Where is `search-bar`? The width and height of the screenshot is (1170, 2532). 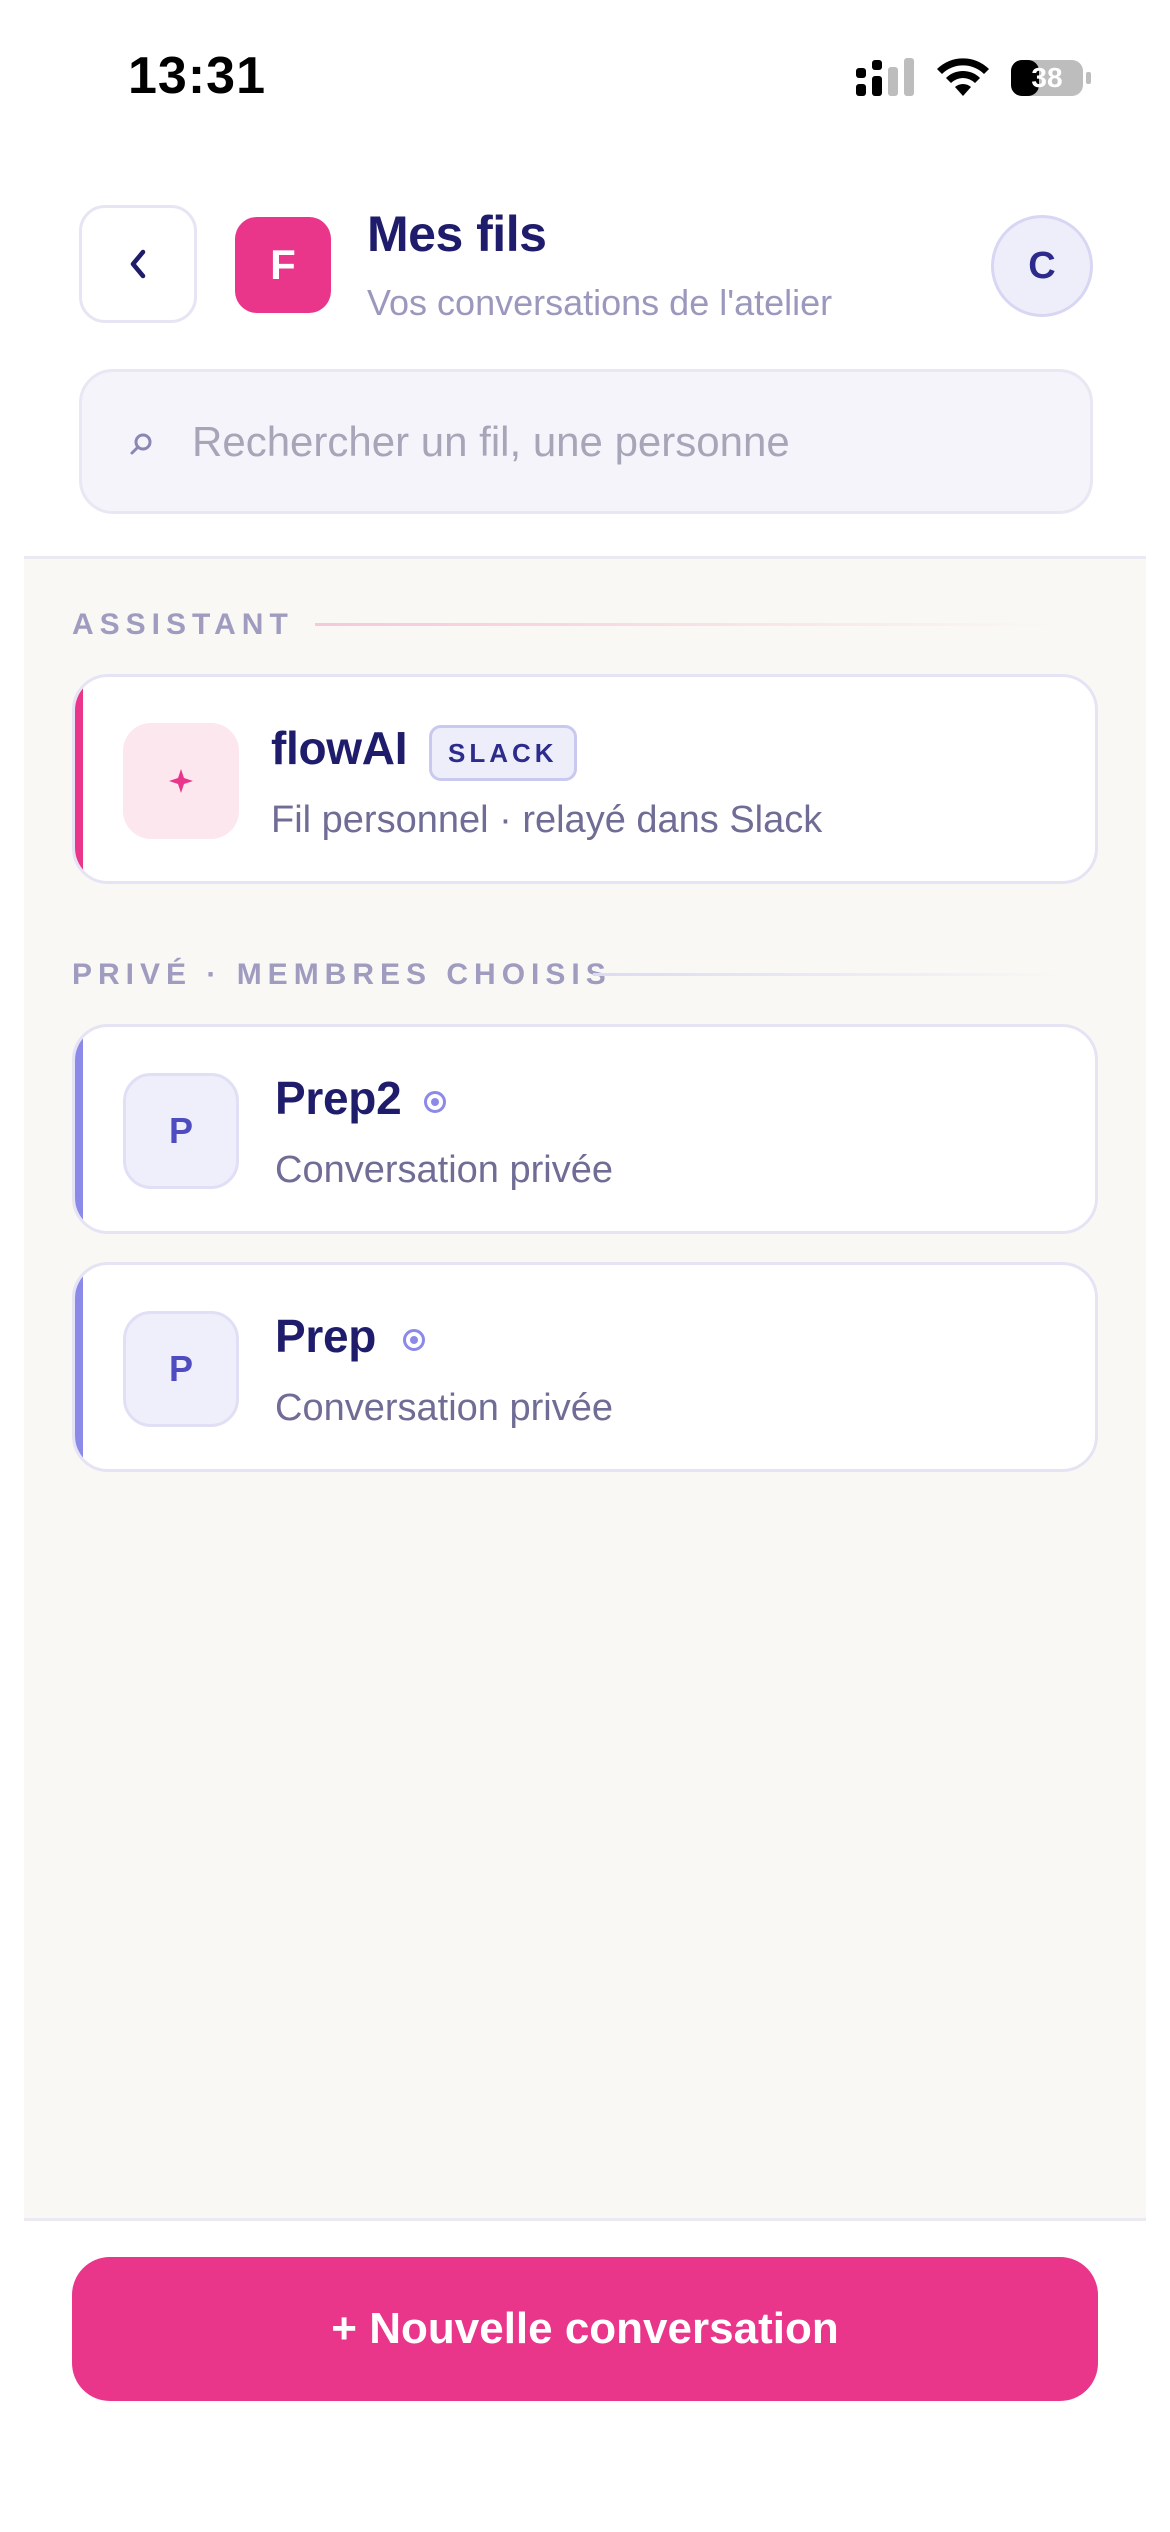
search-bar is located at coordinates (586, 441).